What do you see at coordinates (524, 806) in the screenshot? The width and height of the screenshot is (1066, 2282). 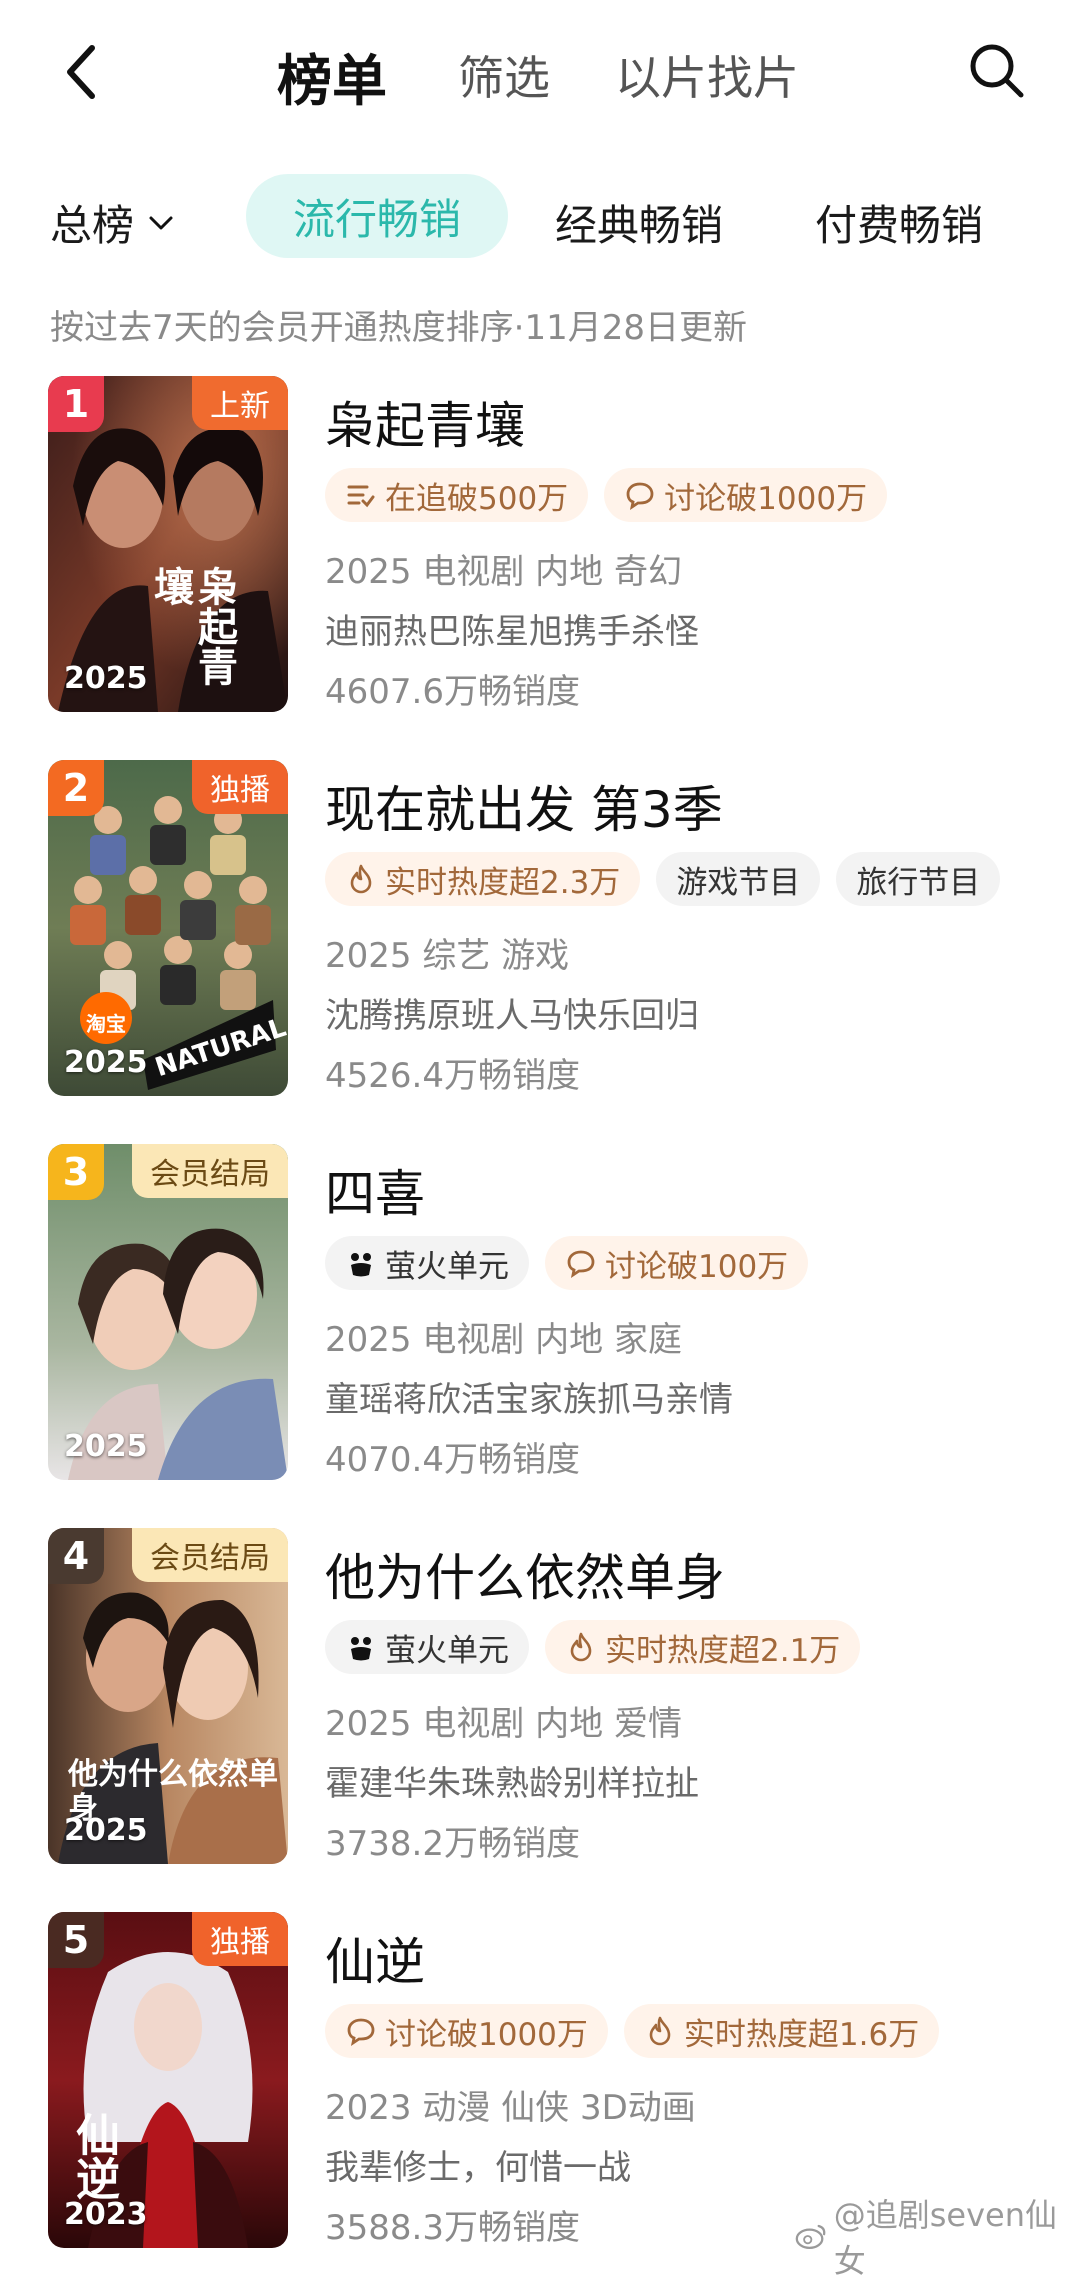 I see `show-title: 现在就出发 第3季` at bounding box center [524, 806].